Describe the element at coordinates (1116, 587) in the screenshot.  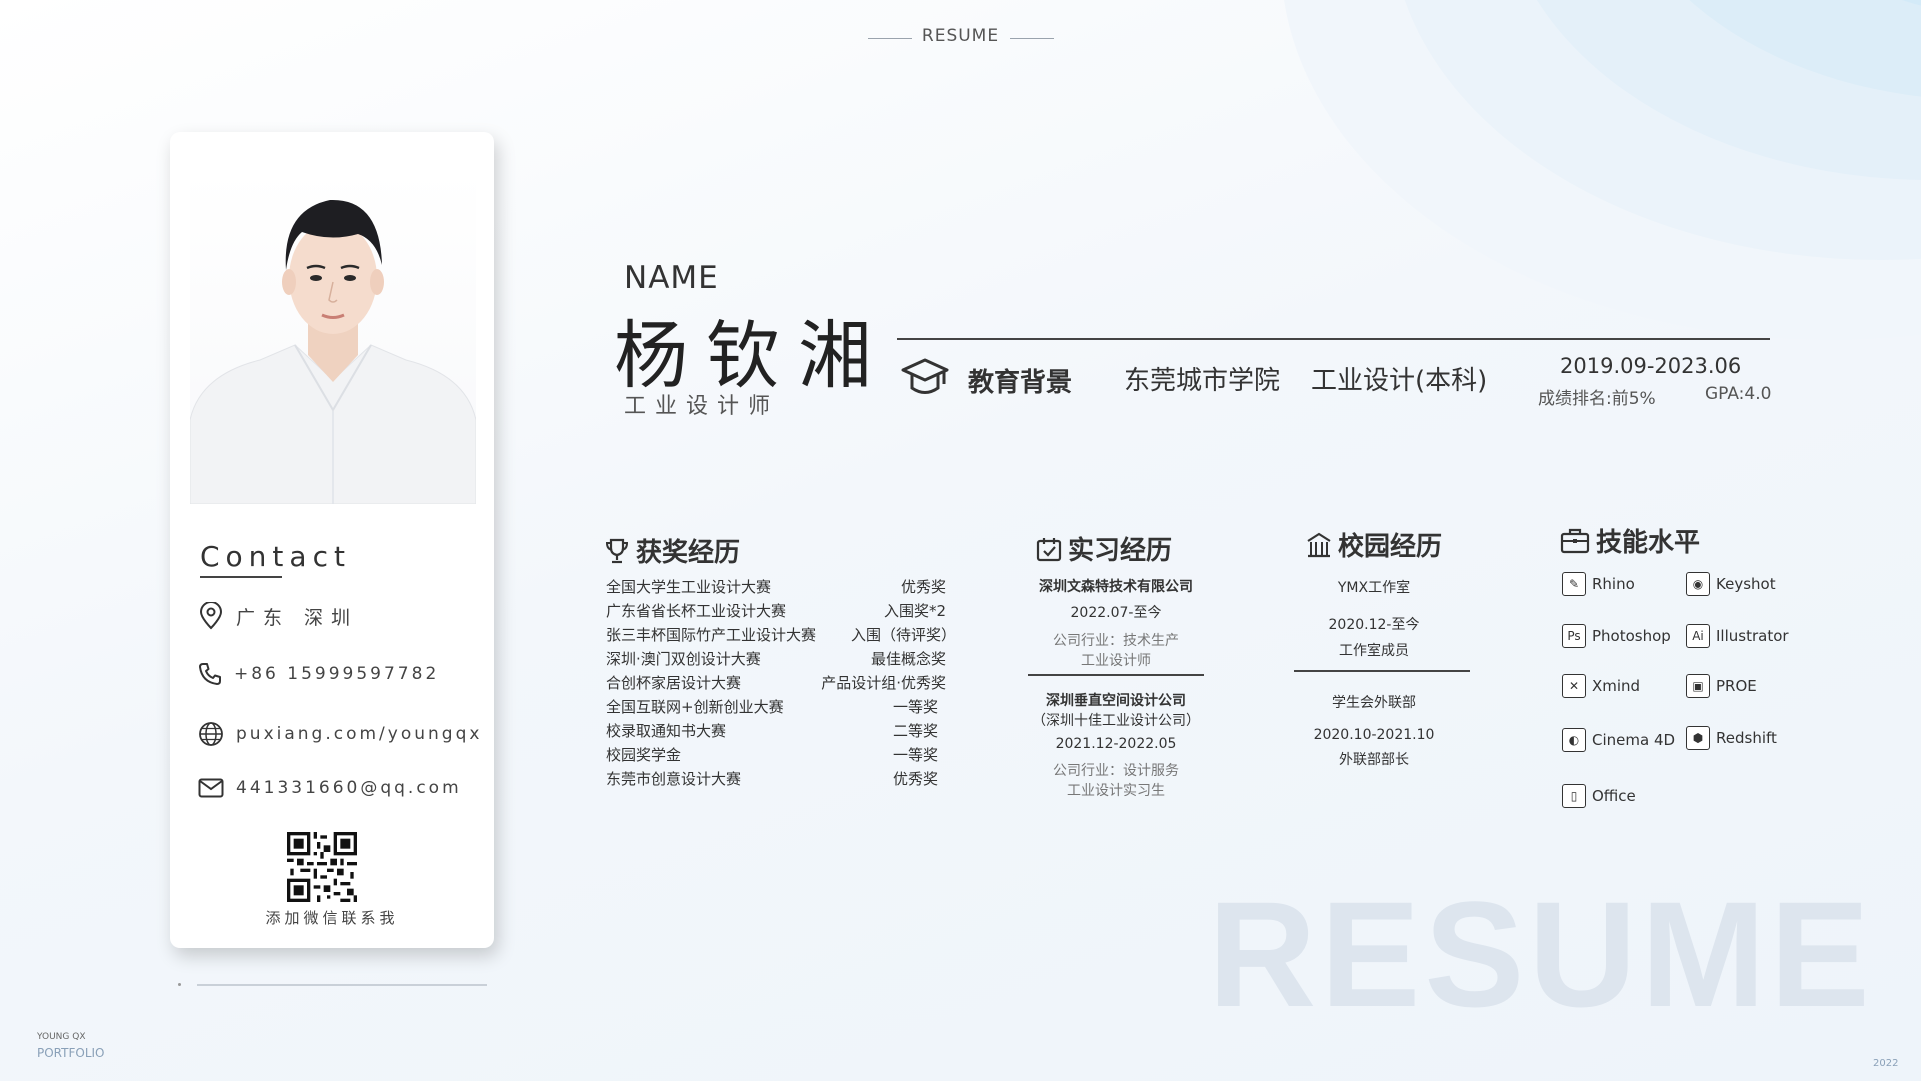
I see `company-name: 深圳文森特技术有限公司` at that location.